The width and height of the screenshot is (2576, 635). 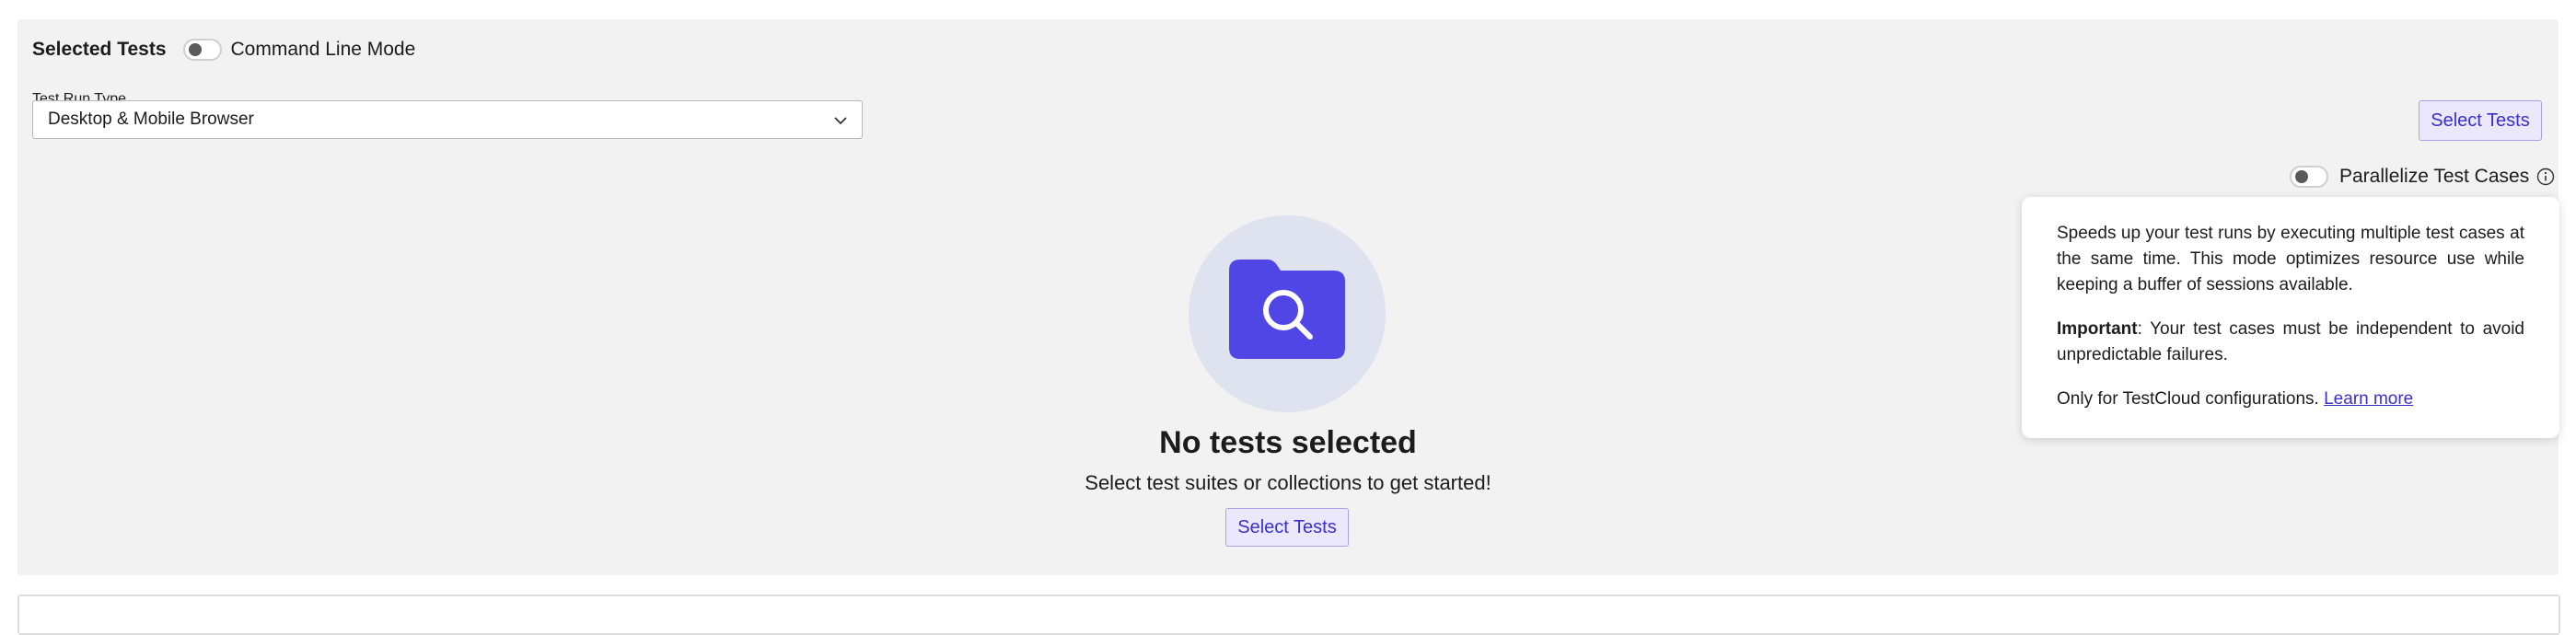 I want to click on command-line-mode-label: Command Line Mode, so click(x=323, y=50).